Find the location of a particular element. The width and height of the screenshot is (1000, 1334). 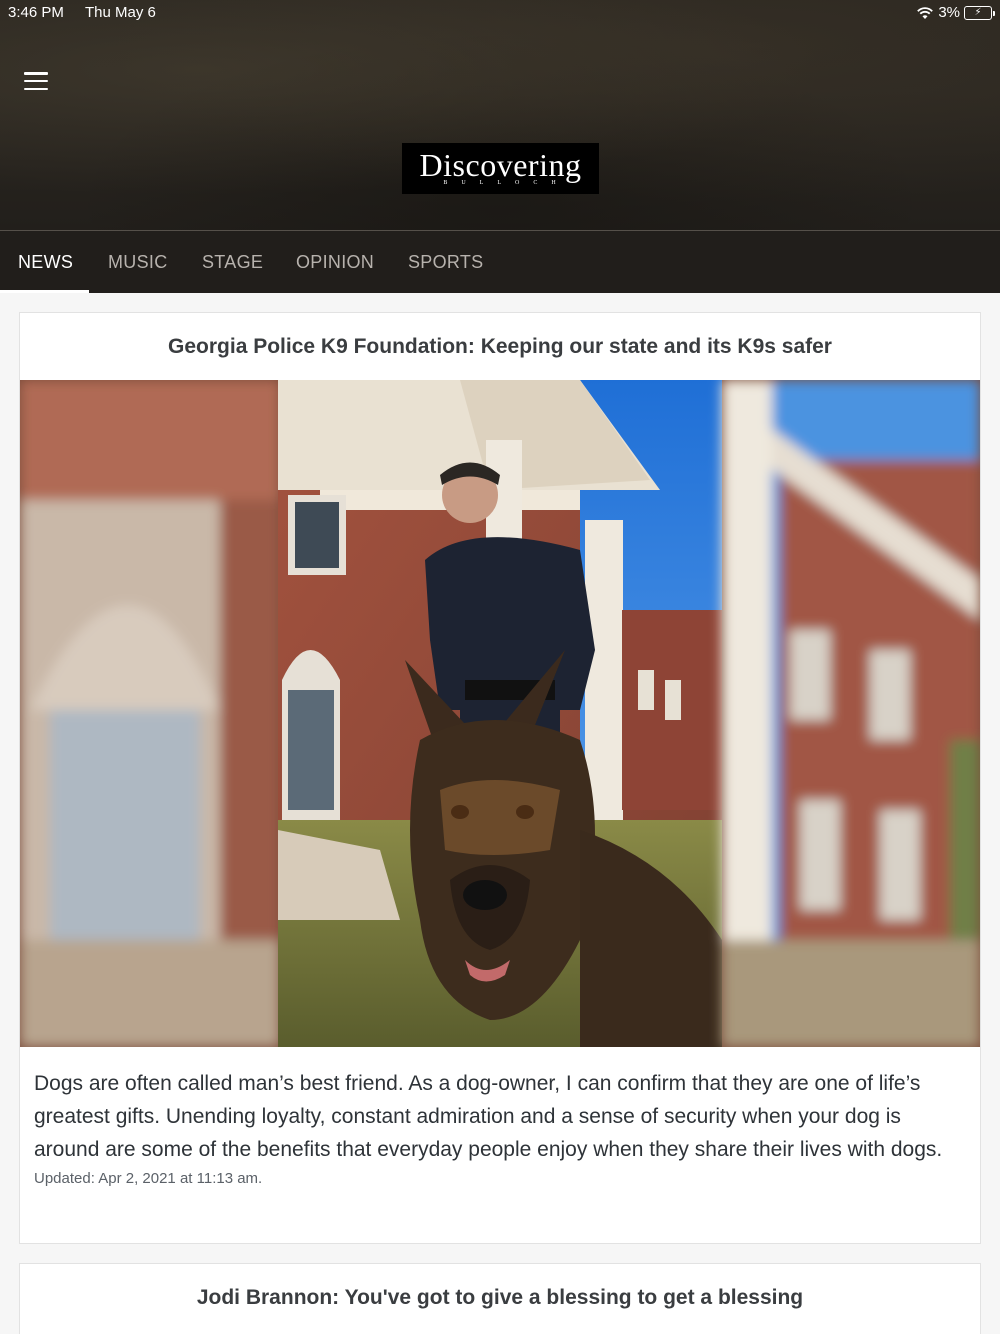

wifi-icon is located at coordinates (925, 12).